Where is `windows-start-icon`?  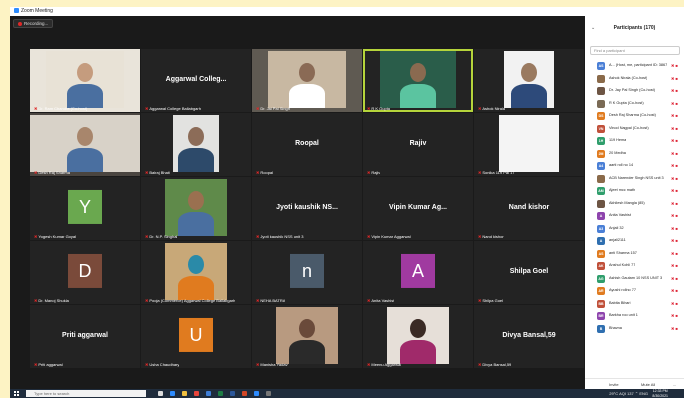
windows-start-icon is located at coordinates (16, 393).